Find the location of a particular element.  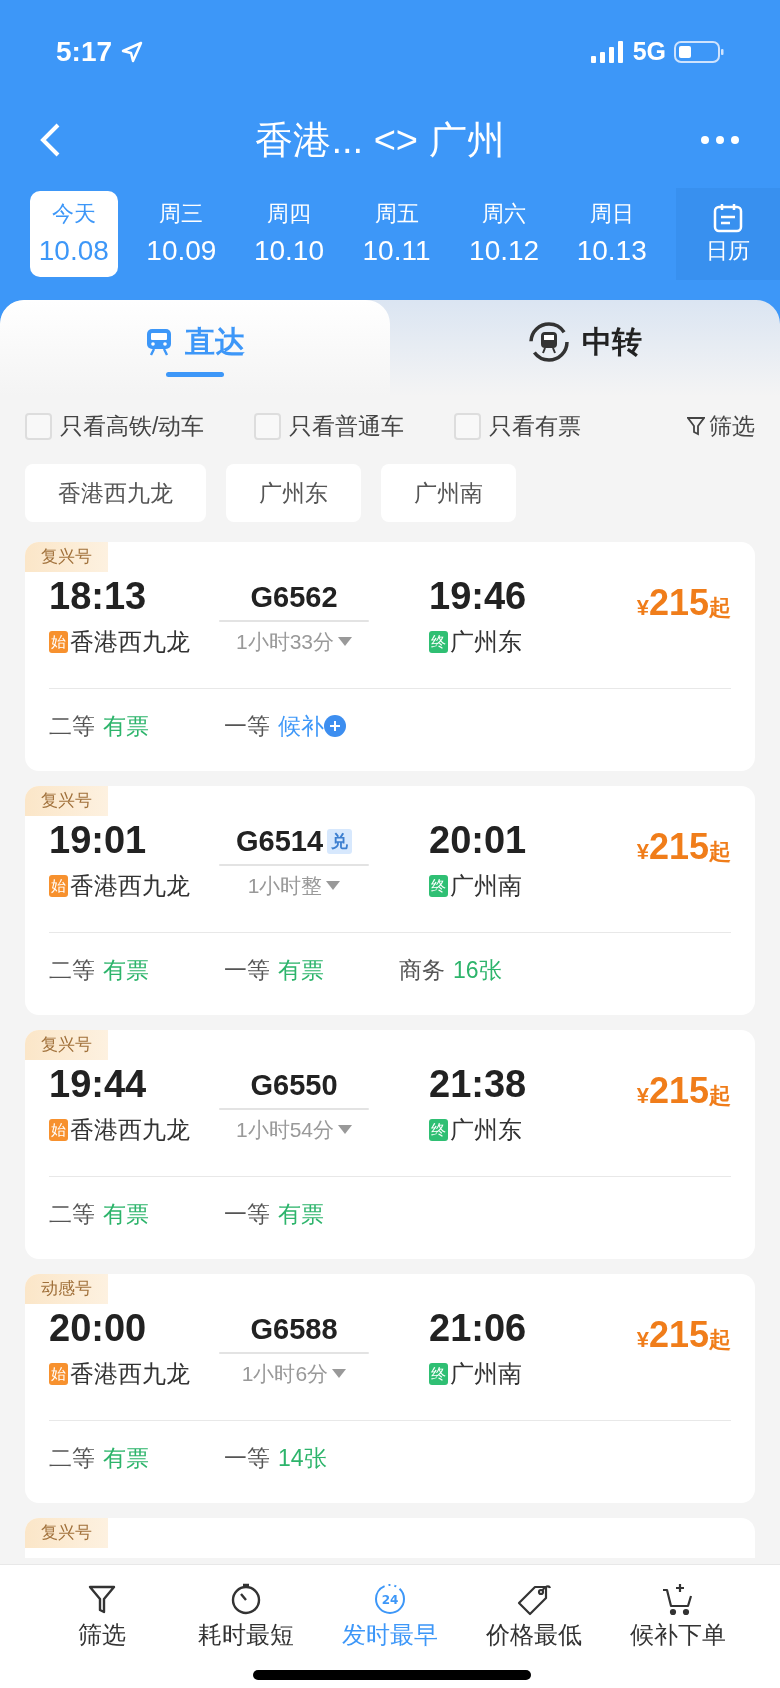

location-icon is located at coordinates (132, 52).